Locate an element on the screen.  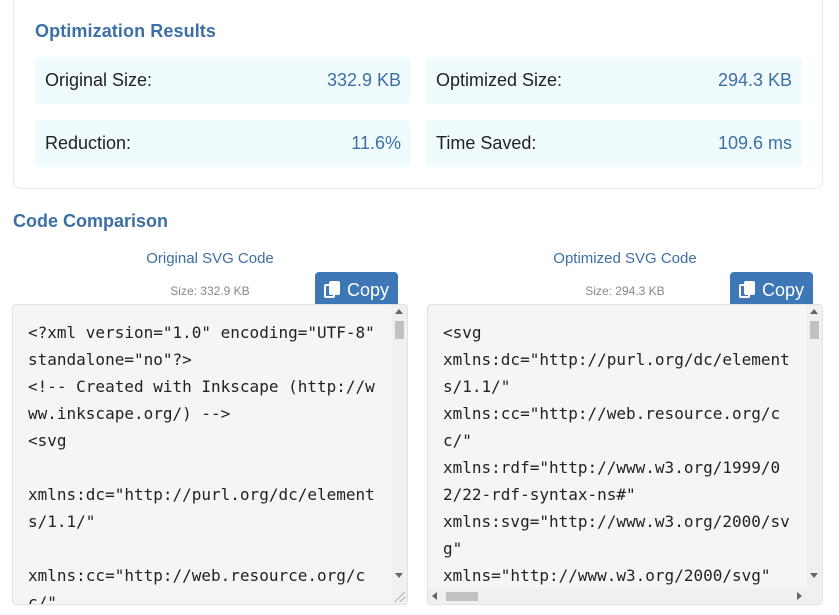
original-size-value: 332.9 KB is located at coordinates (363, 80).